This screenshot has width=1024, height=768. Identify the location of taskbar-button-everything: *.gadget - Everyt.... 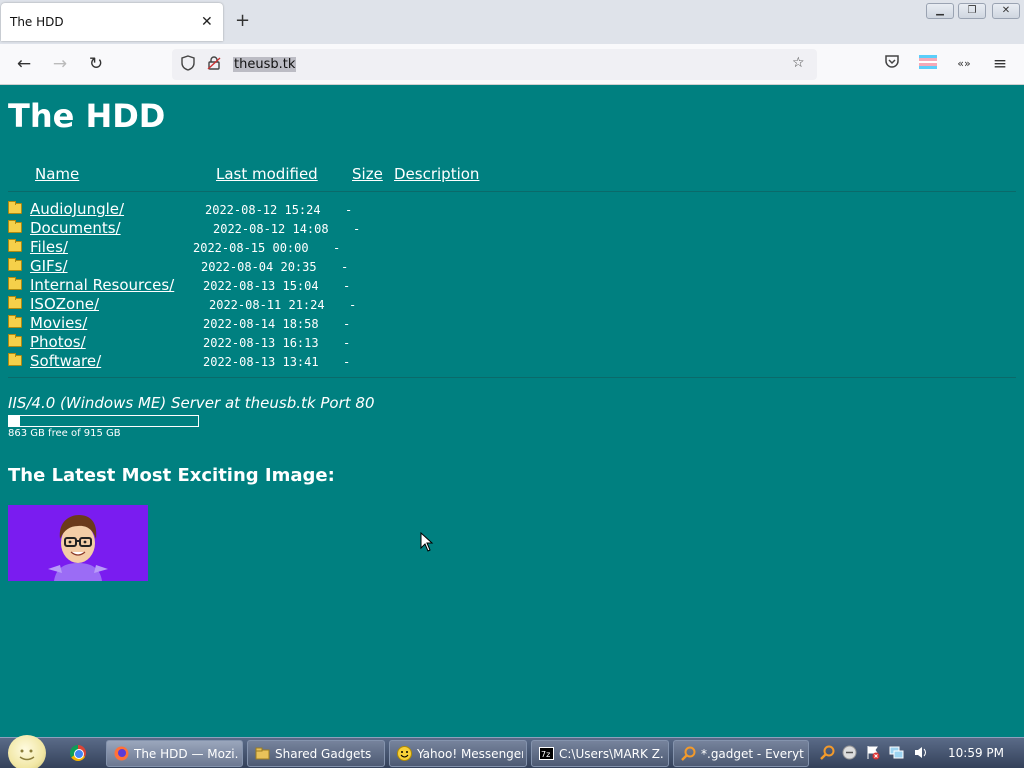
(741, 753).